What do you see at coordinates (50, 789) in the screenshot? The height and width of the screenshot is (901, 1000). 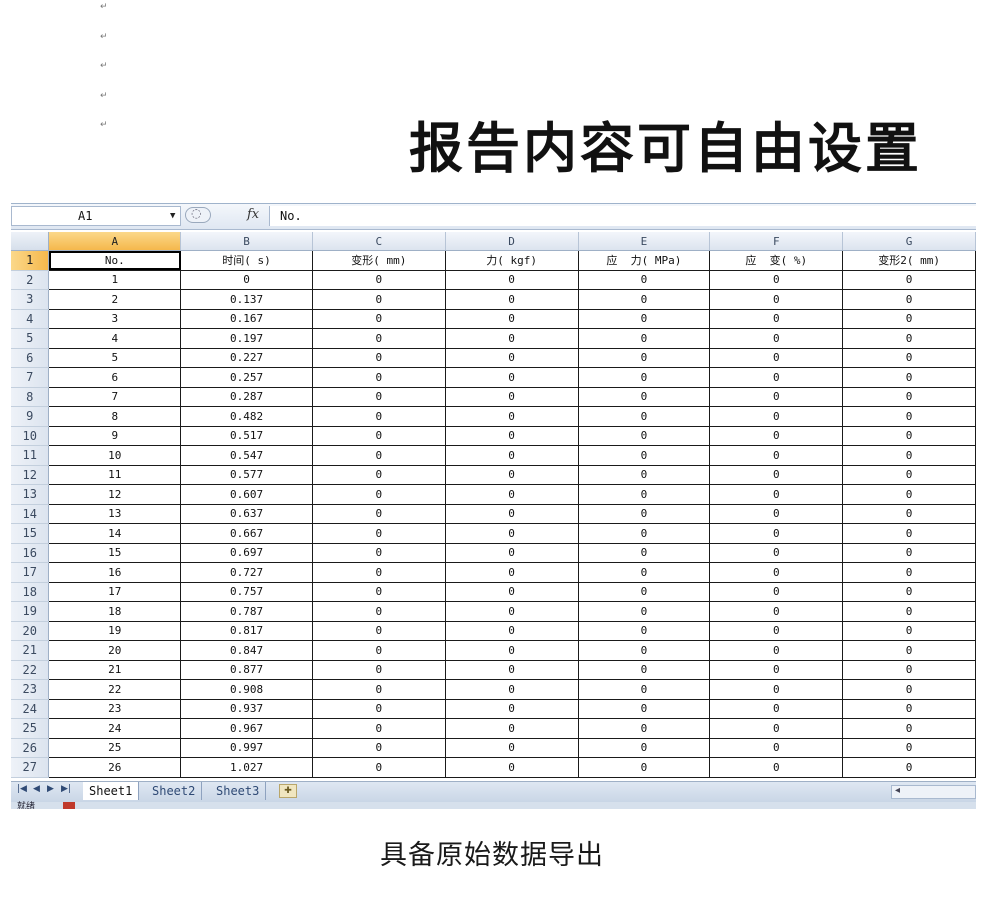 I see `next-sheet-icon: ▶` at bounding box center [50, 789].